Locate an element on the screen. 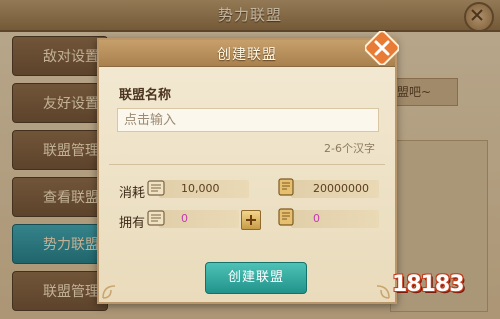 The image size is (500, 319). owned-silver-value: 0 is located at coordinates (184, 218).